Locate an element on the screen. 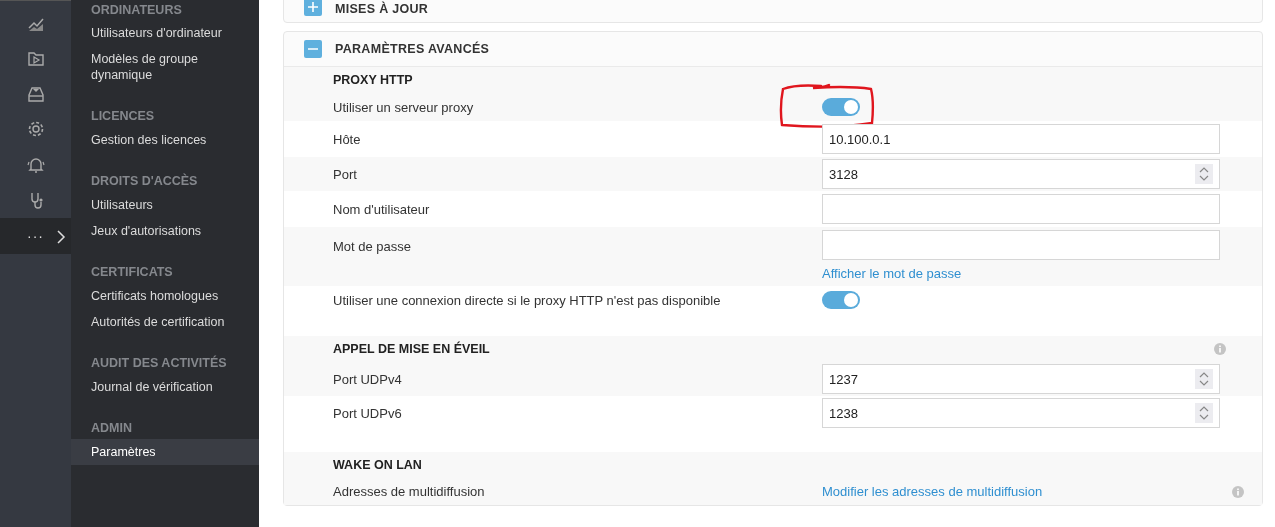 The height and width of the screenshot is (527, 1275). field-label: Hôte is located at coordinates (347, 139).